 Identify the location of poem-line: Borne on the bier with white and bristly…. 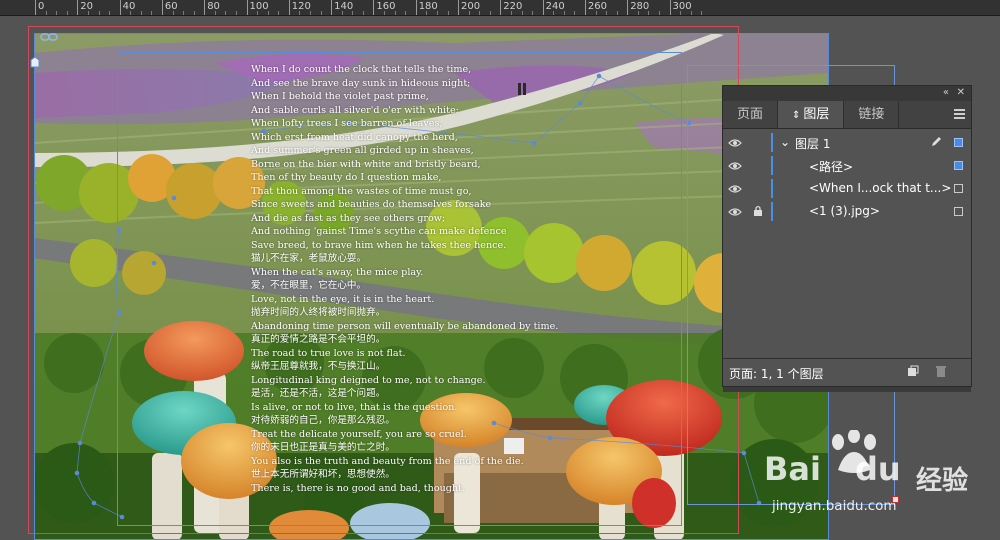
(366, 164).